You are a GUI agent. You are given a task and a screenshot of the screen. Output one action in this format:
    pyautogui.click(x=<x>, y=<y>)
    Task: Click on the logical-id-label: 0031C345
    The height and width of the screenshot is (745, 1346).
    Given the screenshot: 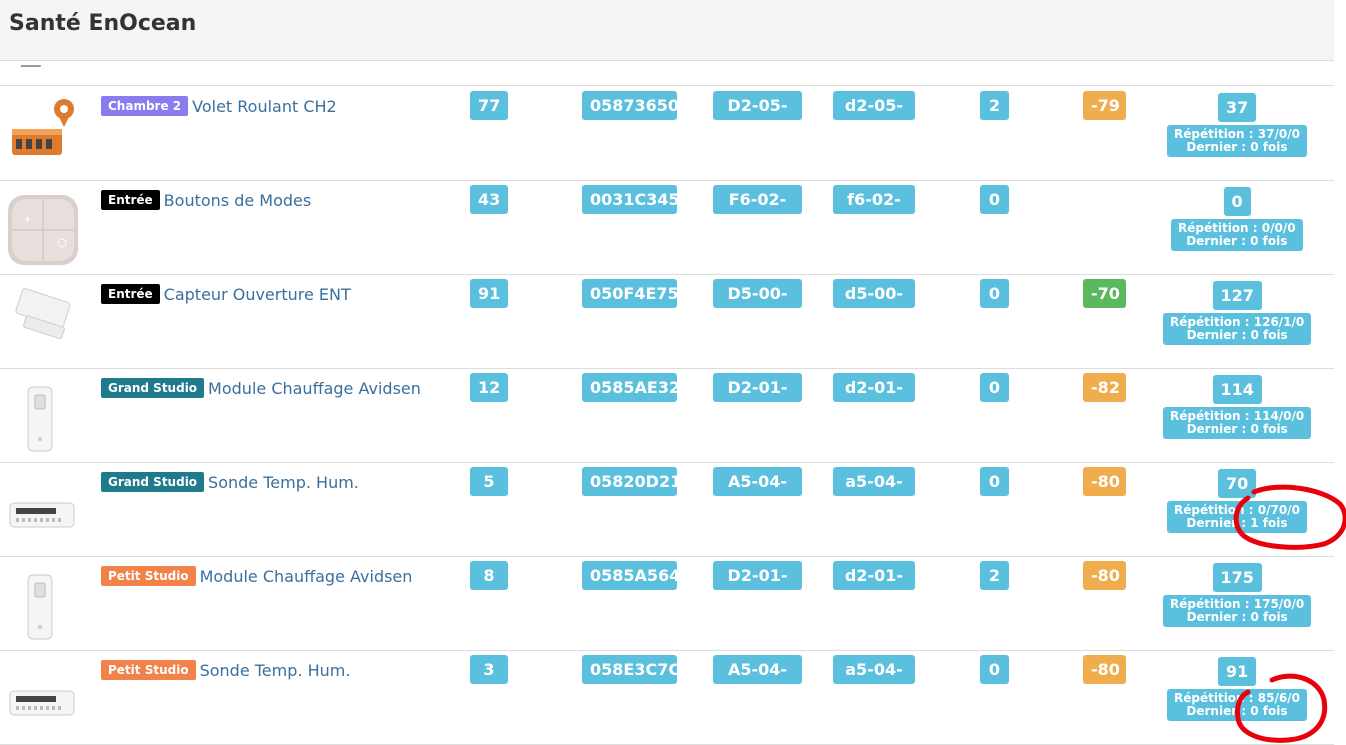 What is the action you would take?
    pyautogui.click(x=631, y=199)
    